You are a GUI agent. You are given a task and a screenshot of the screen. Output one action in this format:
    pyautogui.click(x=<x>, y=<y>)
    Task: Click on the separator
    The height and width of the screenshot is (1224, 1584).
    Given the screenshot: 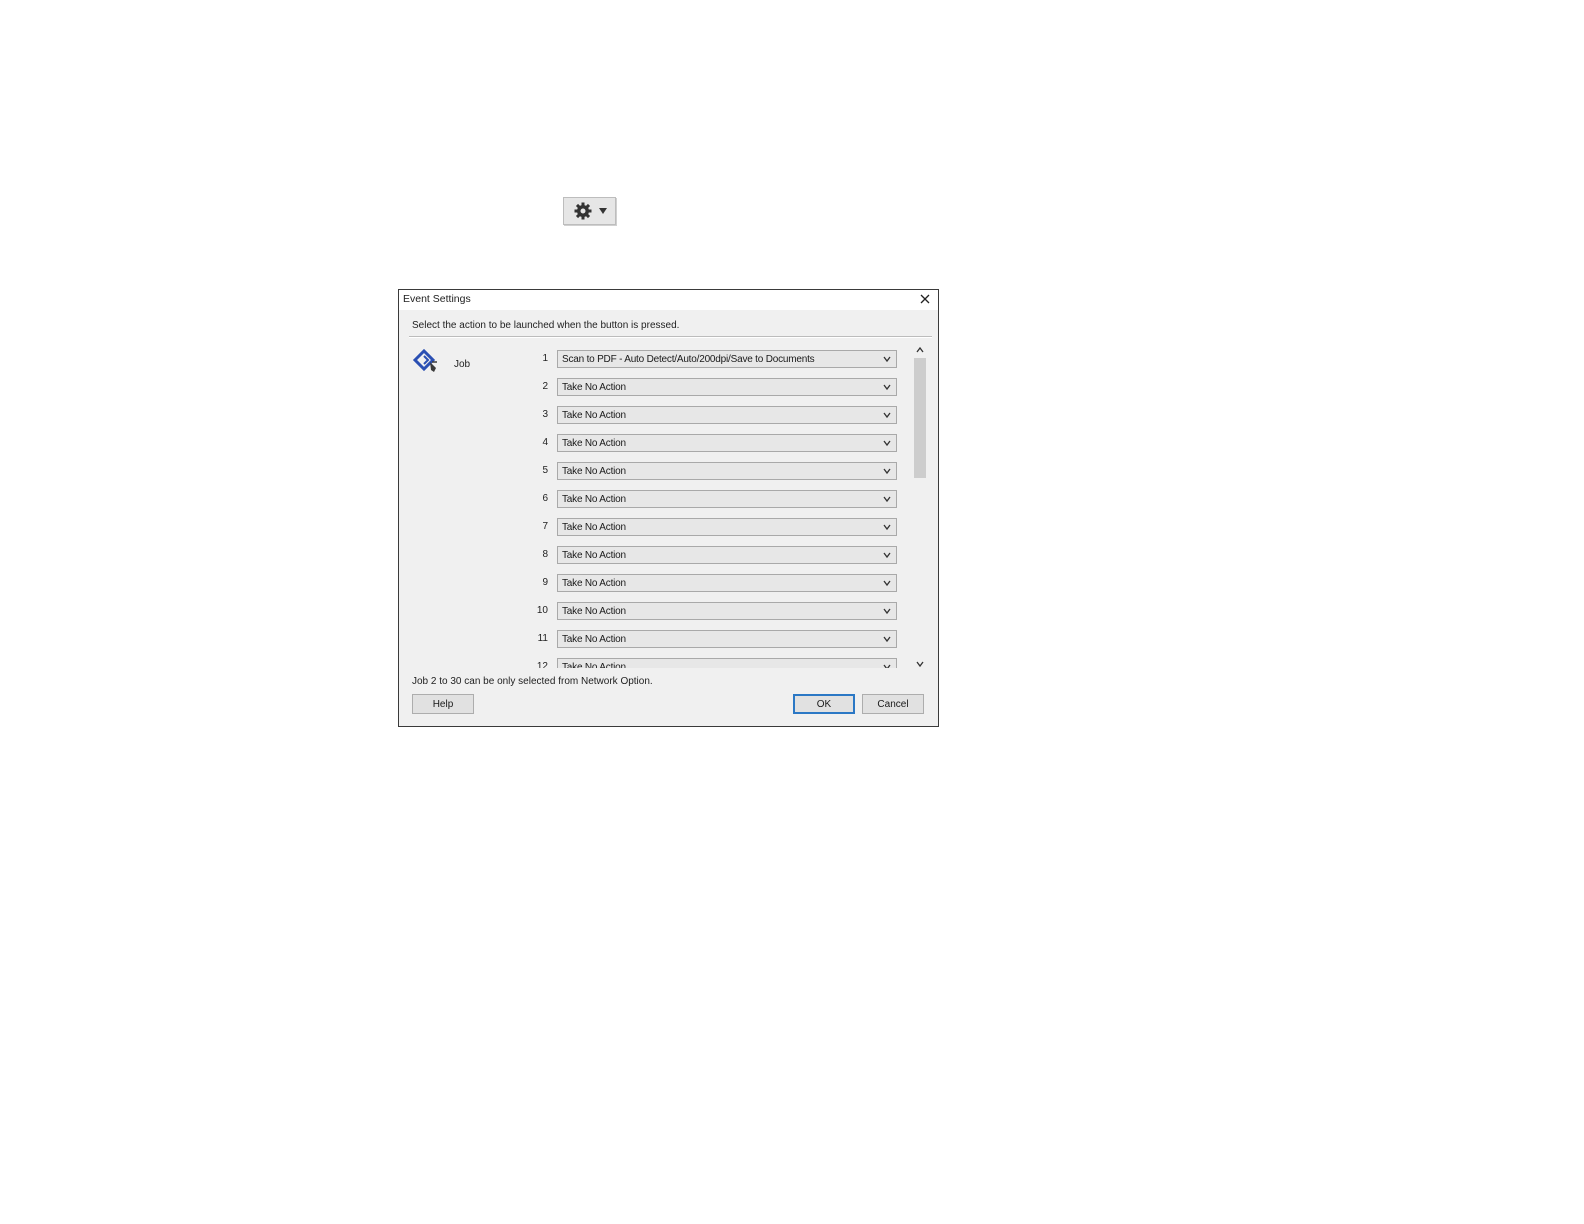 What is the action you would take?
    pyautogui.click(x=670, y=337)
    